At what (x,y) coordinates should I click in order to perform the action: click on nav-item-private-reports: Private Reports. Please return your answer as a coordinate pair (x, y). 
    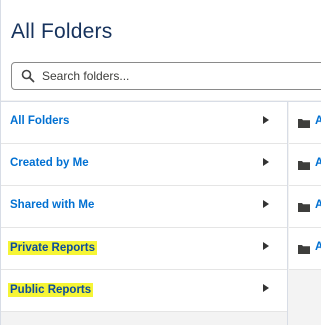
    Looking at the image, I should click on (144, 249).